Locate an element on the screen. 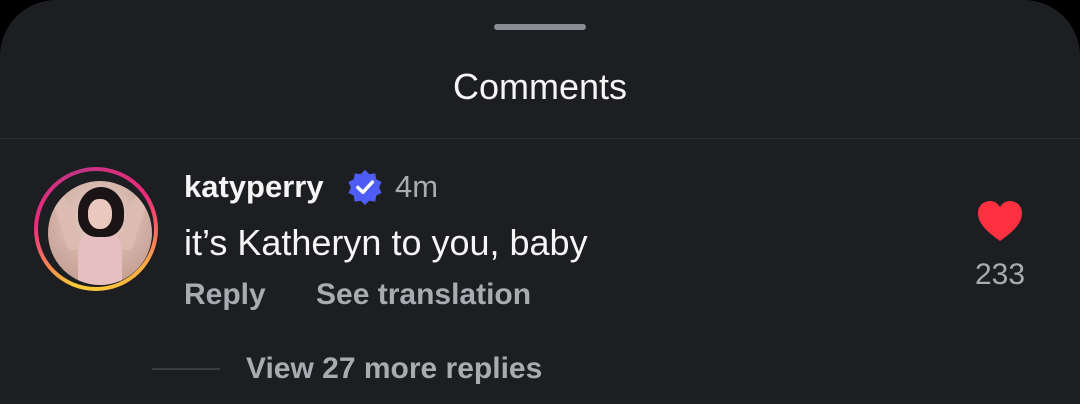 The height and width of the screenshot is (404, 1080). replies-divider-line is located at coordinates (186, 369).